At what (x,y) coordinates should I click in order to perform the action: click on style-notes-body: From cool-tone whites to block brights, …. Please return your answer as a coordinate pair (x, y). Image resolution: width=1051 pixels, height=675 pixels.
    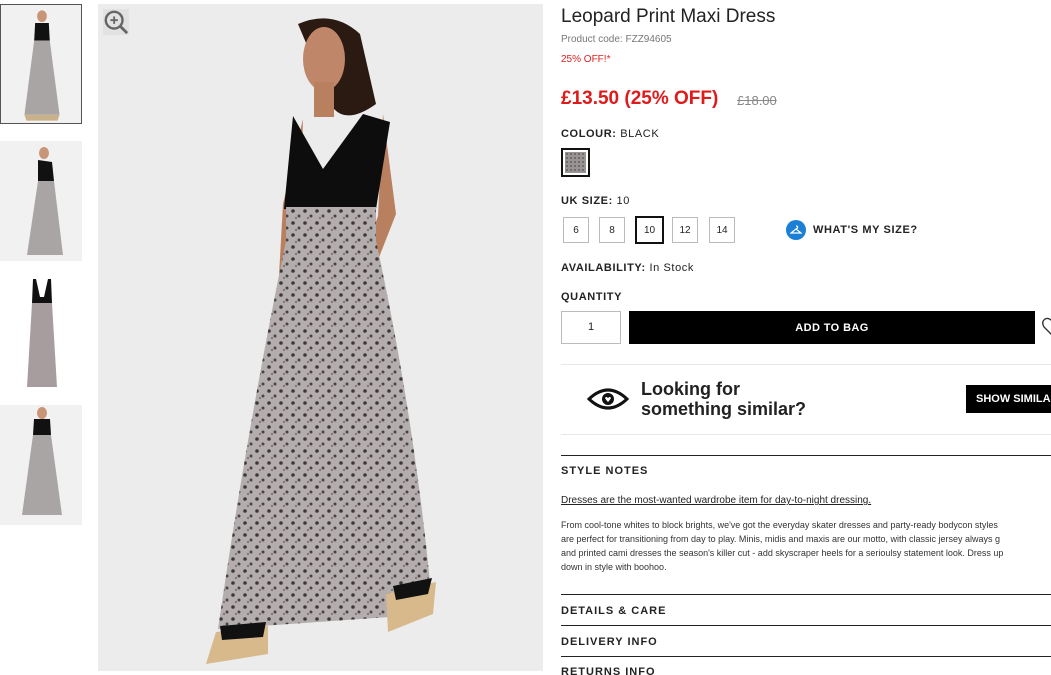
    Looking at the image, I should click on (806, 546).